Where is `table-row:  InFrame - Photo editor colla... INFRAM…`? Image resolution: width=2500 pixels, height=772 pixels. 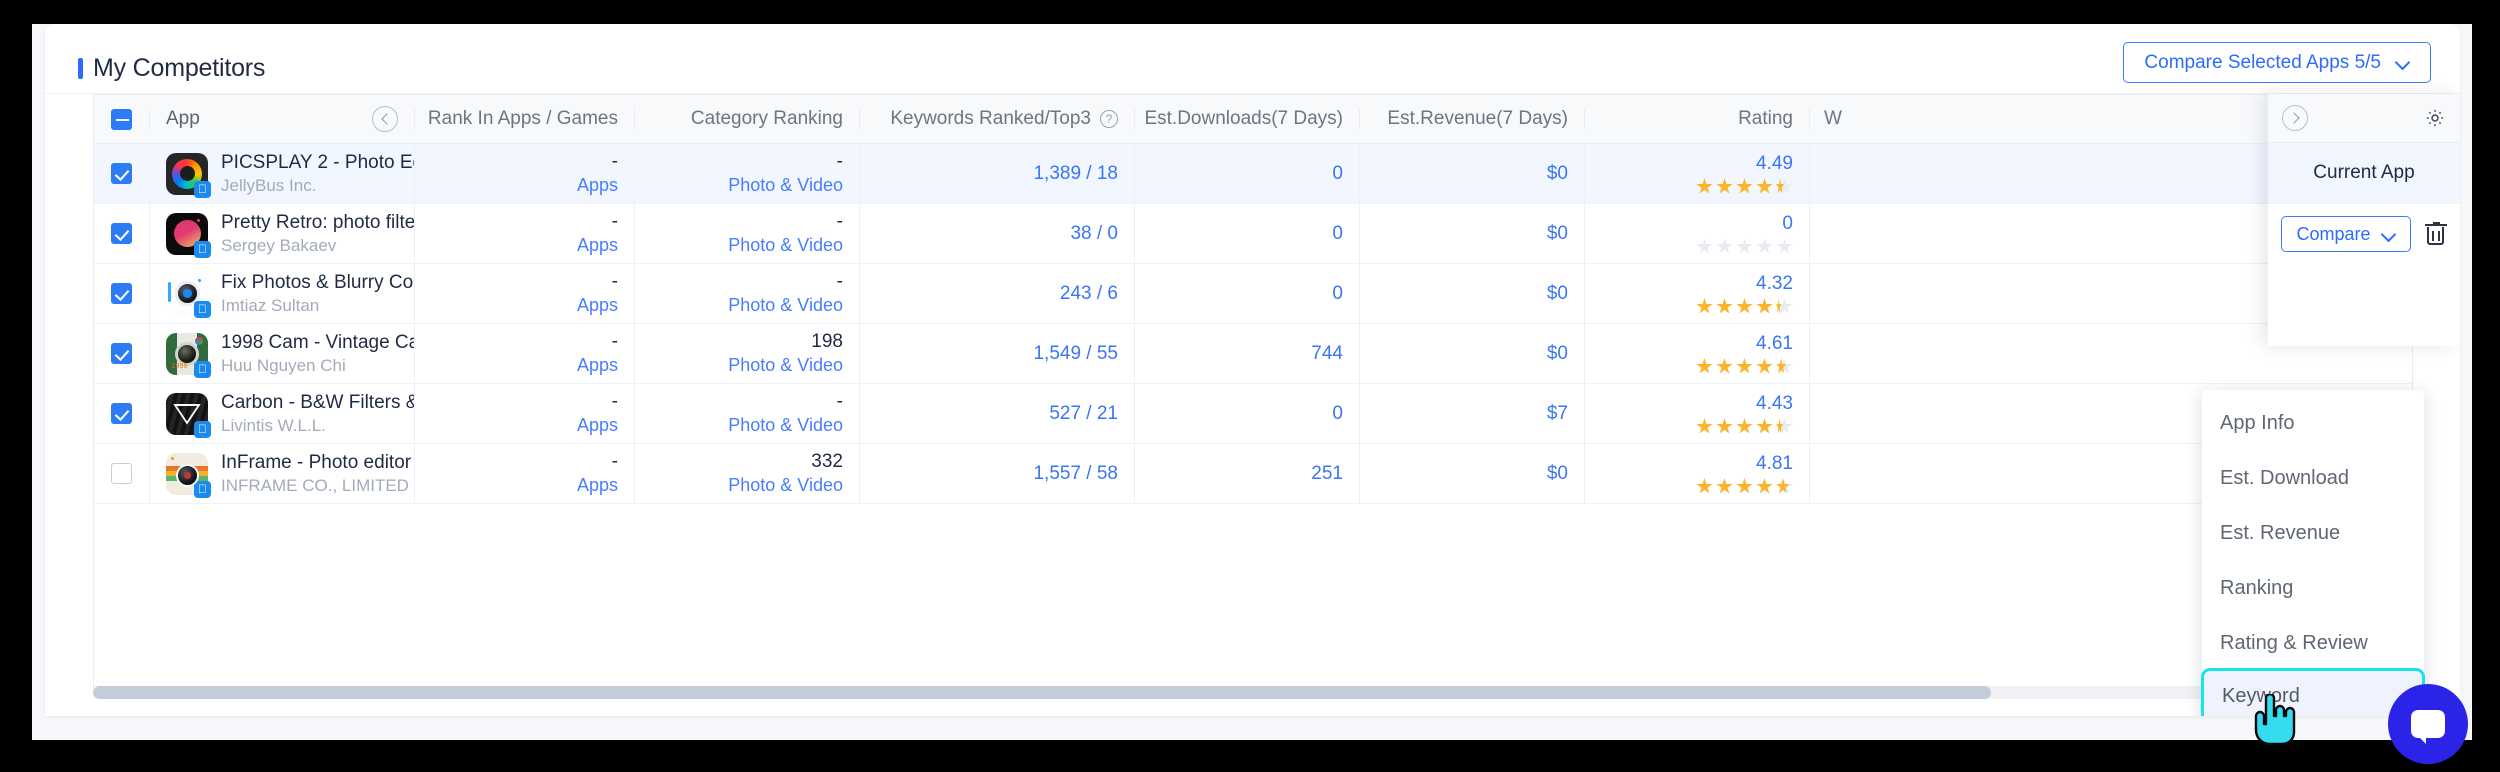 table-row:  InFrame - Photo editor colla... INFRAM… is located at coordinates (1253, 474).